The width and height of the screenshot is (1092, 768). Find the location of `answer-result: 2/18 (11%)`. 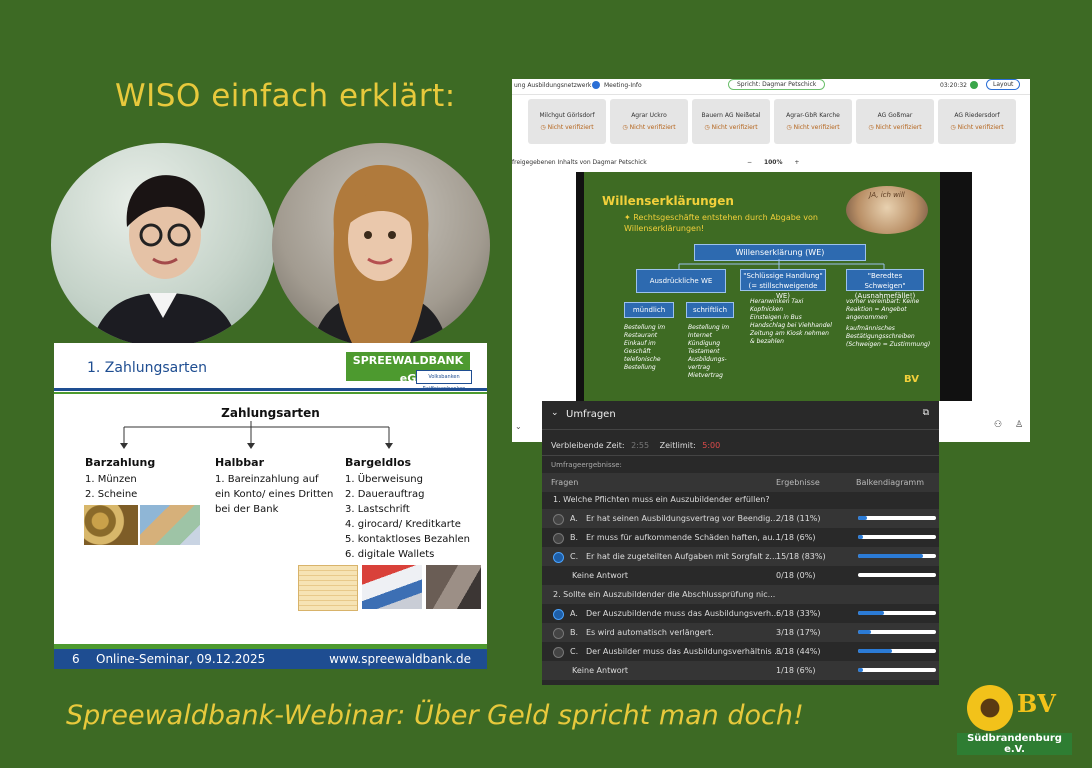

answer-result: 2/18 (11%) is located at coordinates (798, 518).